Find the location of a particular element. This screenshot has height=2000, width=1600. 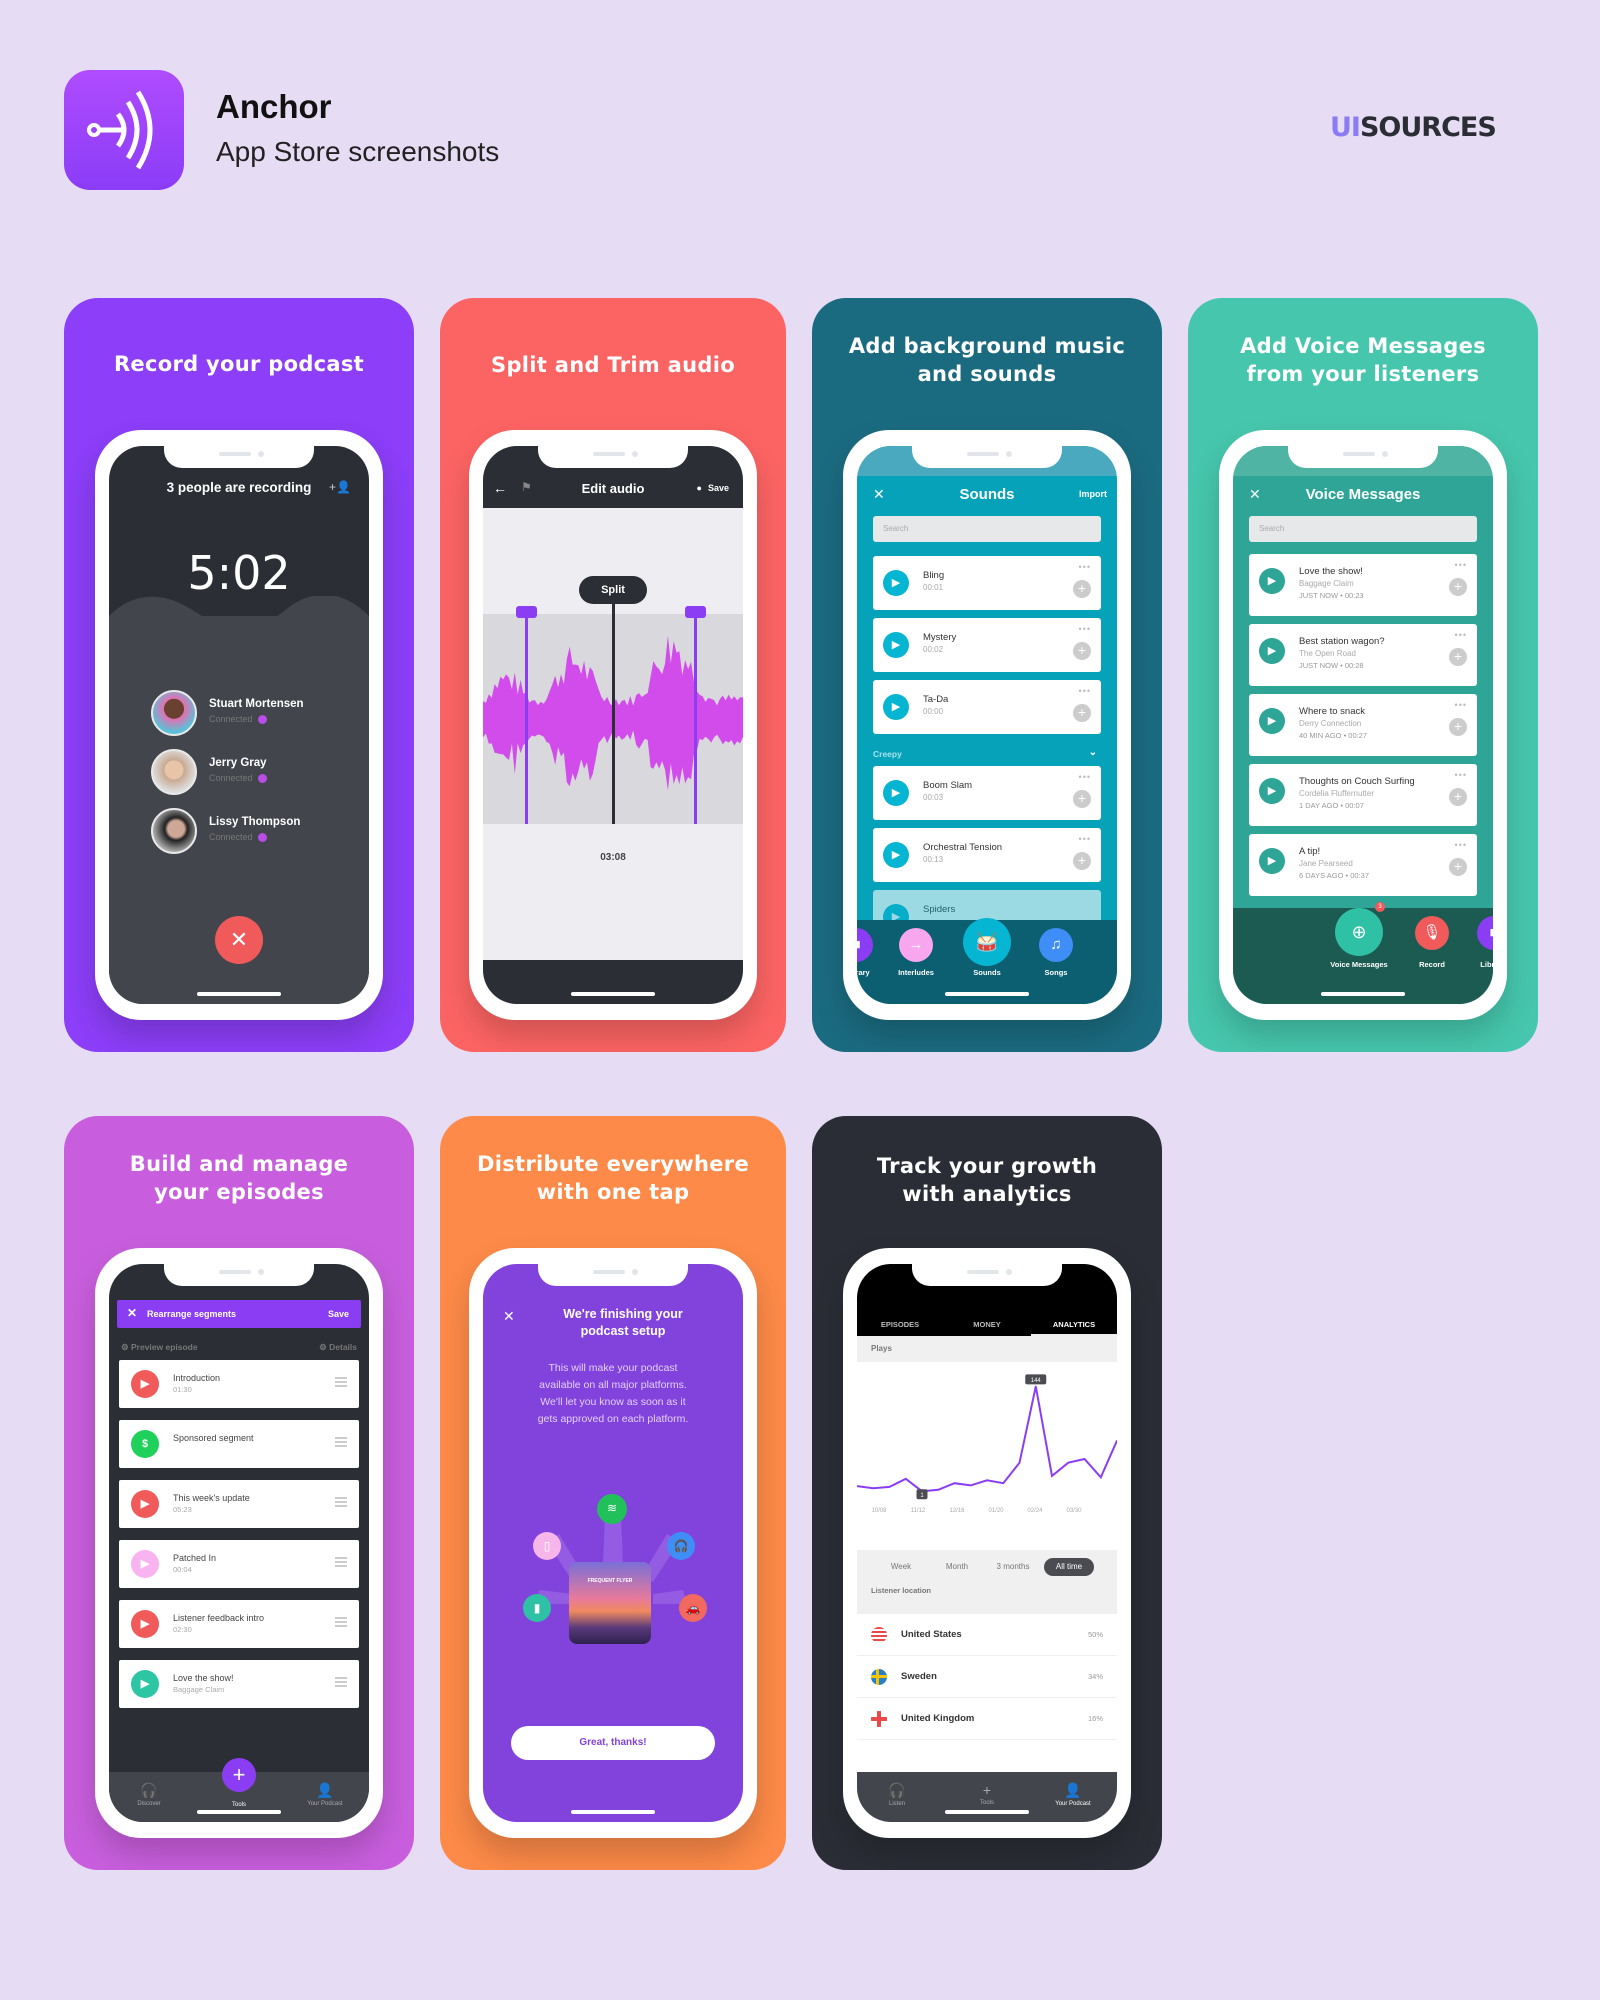

preview-episode-link: ⚙ Preview episode is located at coordinates (159, 1347).